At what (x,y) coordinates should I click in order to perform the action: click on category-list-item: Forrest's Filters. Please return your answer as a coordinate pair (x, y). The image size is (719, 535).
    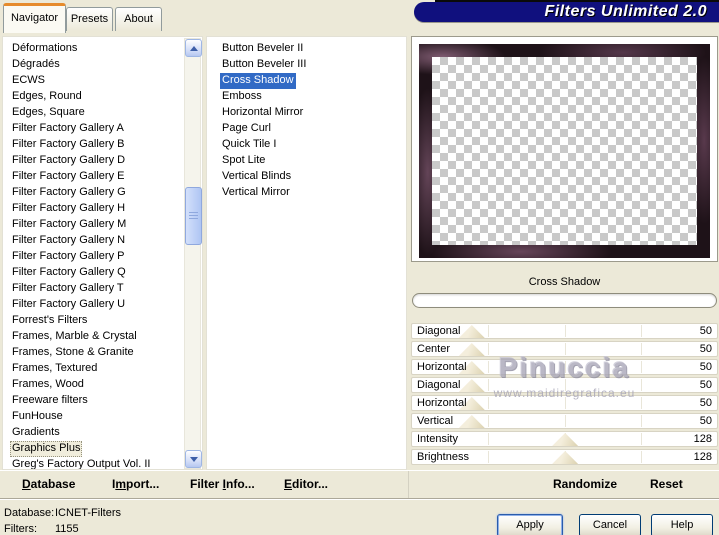
    Looking at the image, I should click on (102, 320).